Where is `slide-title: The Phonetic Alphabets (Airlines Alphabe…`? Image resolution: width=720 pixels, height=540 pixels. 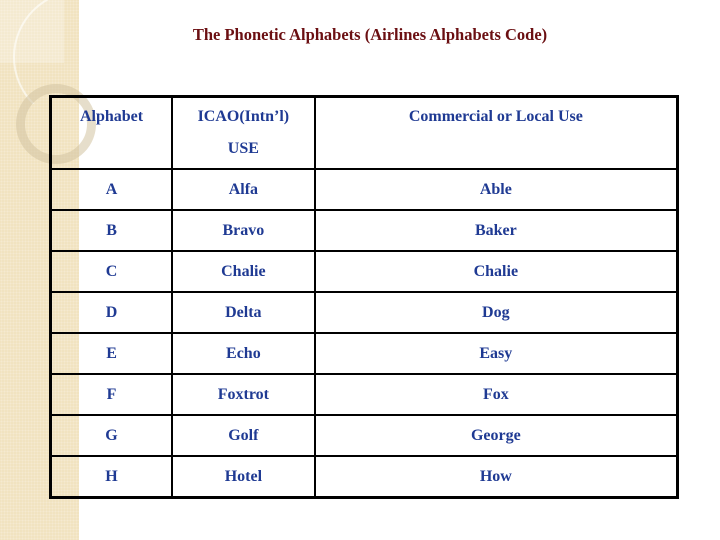
slide-title: The Phonetic Alphabets (Airlines Alphabe… is located at coordinates (370, 34).